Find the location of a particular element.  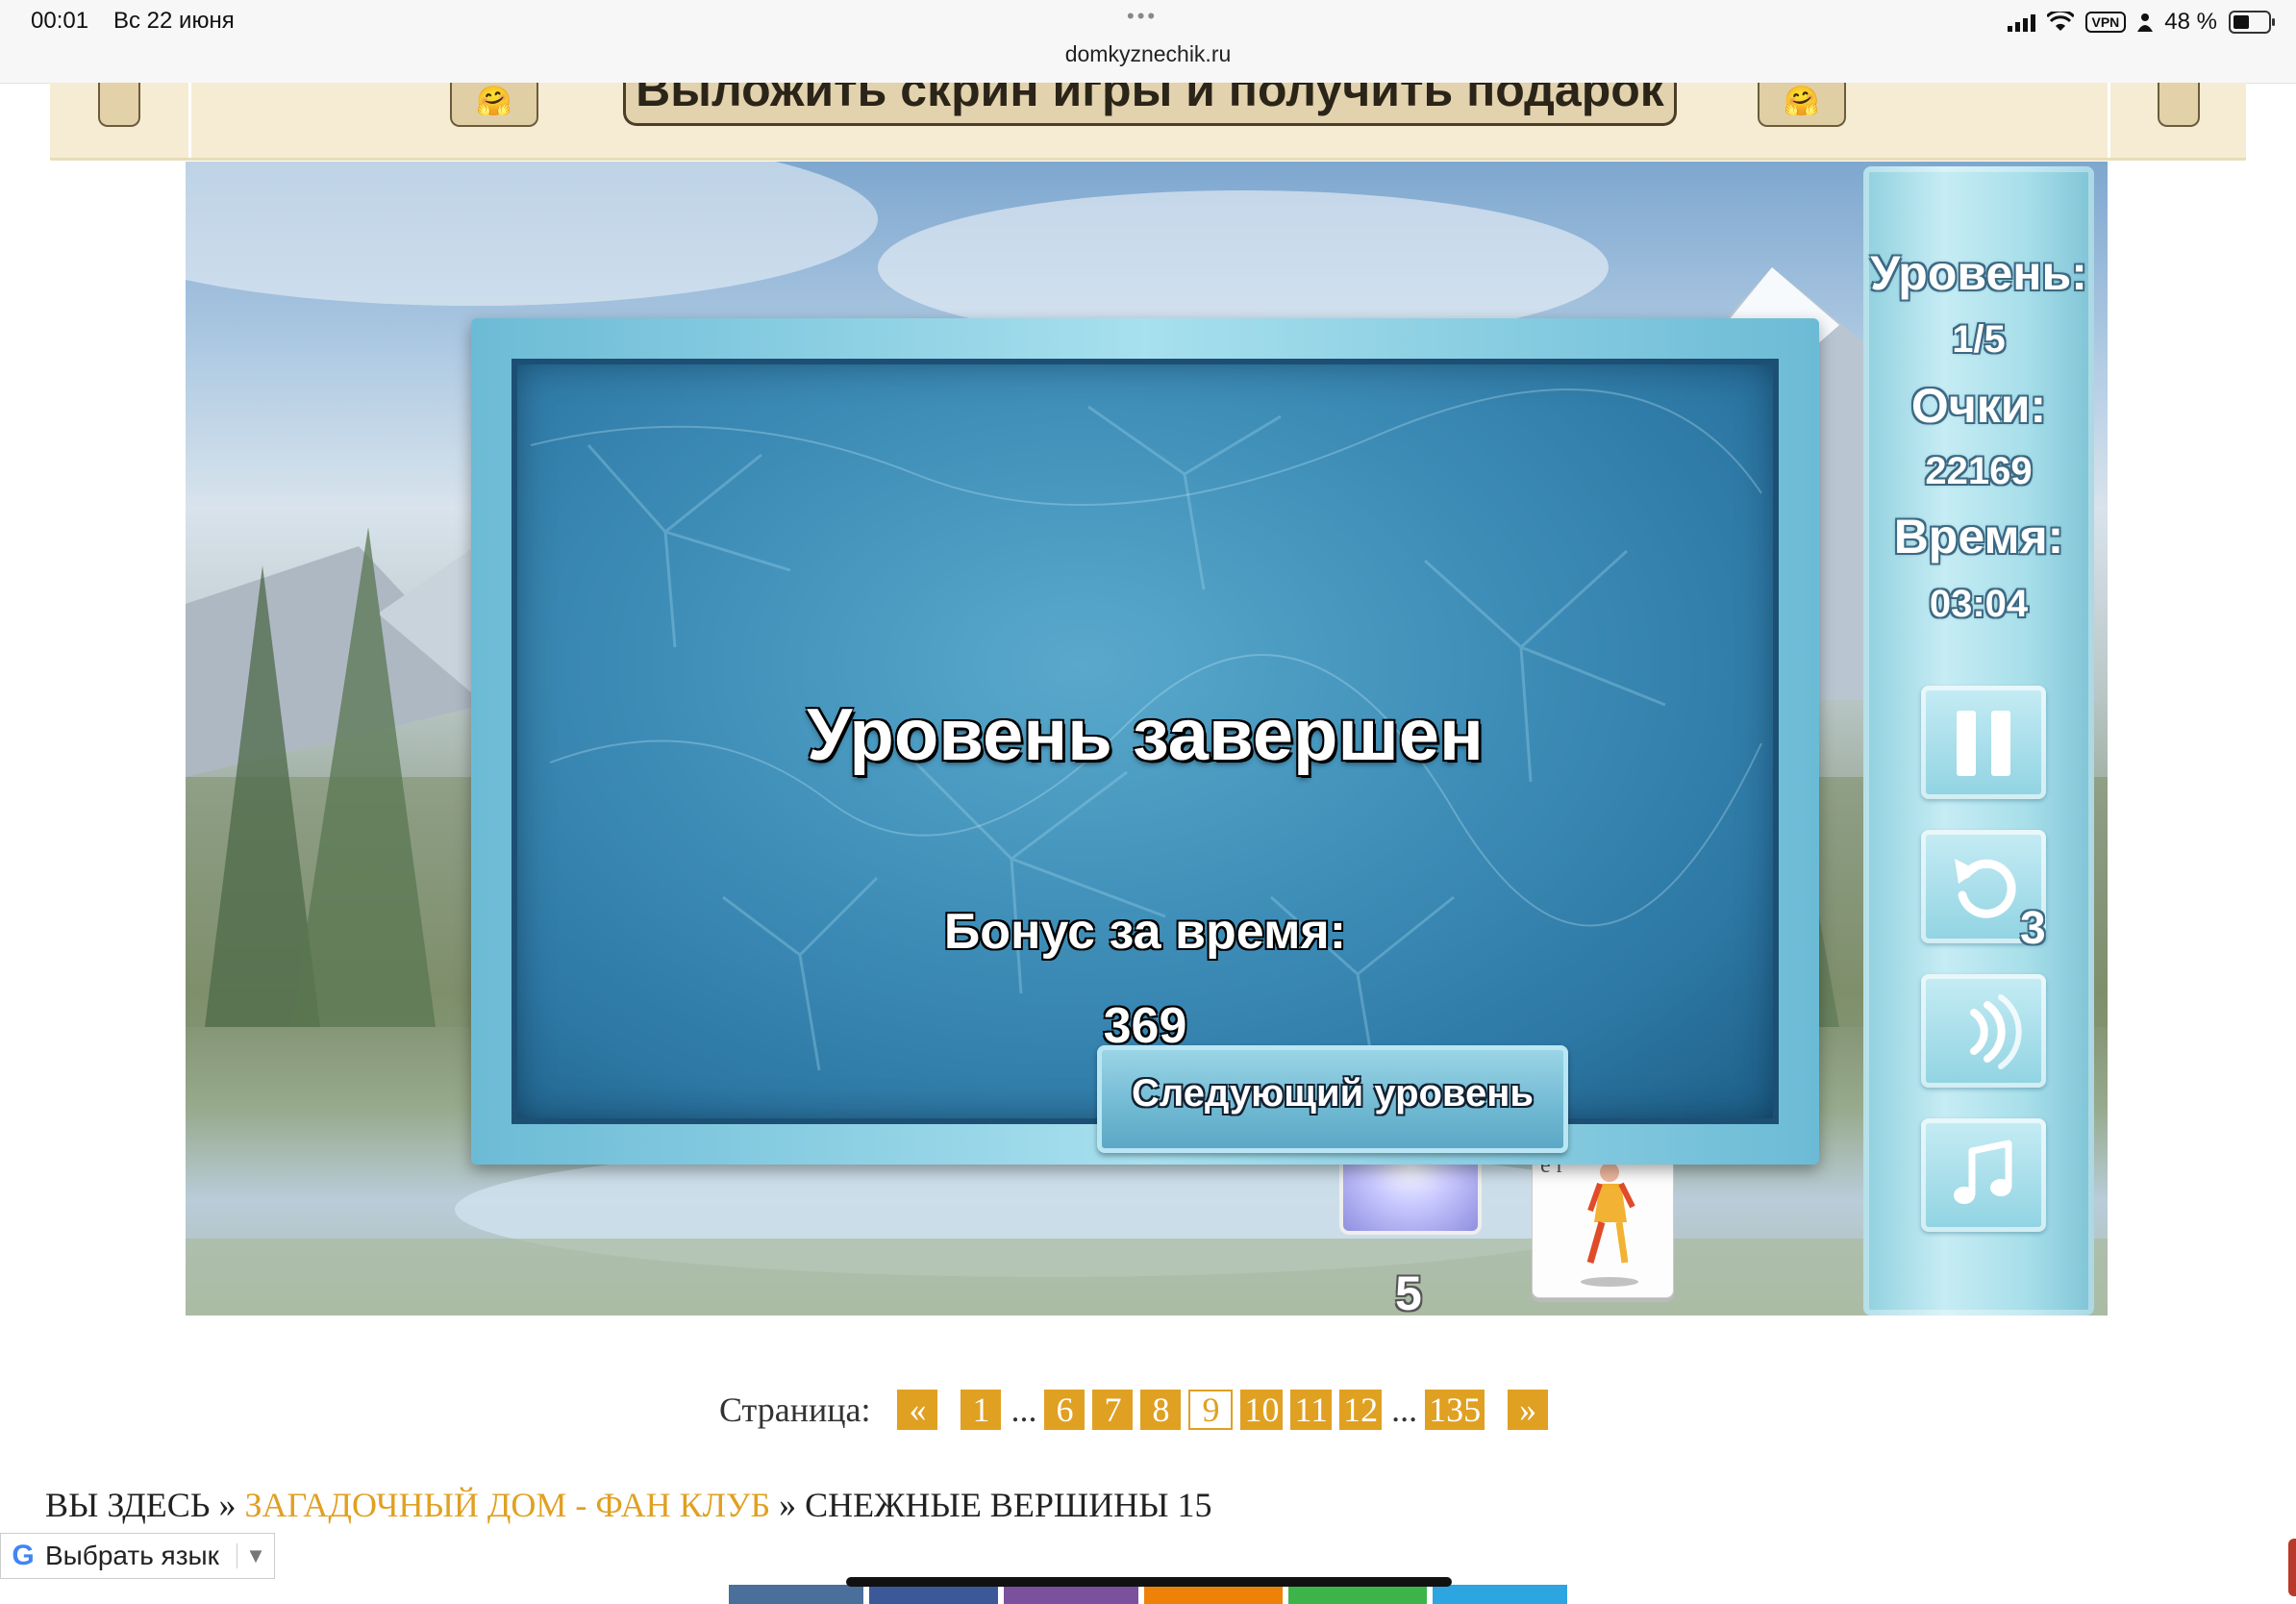

page-next-button: » is located at coordinates (1528, 1410).